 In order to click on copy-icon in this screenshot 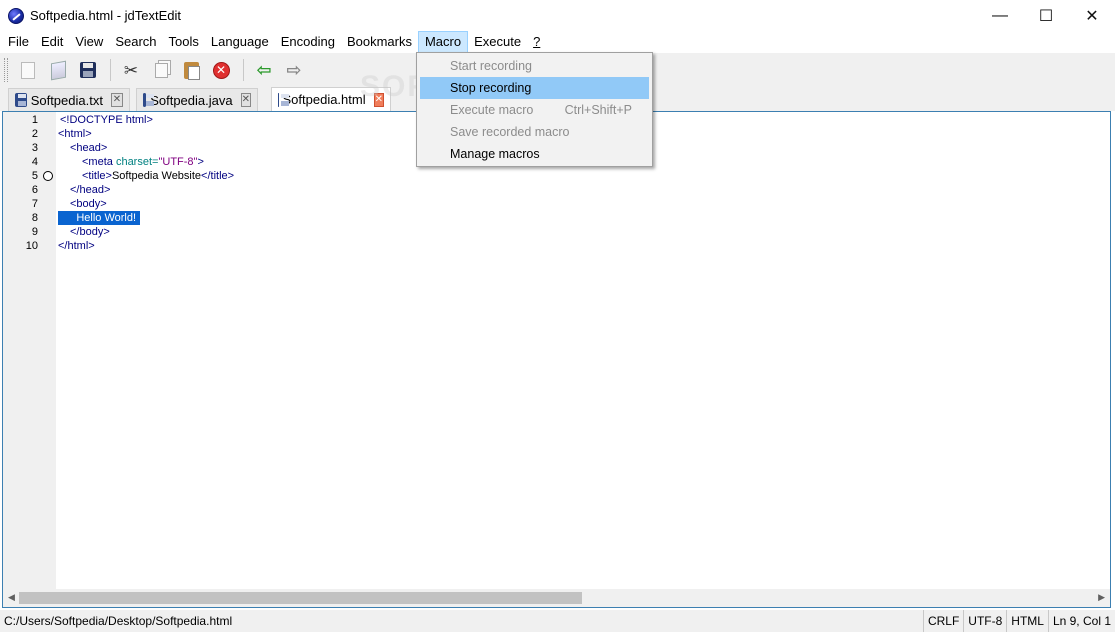, I will do `click(161, 70)`.